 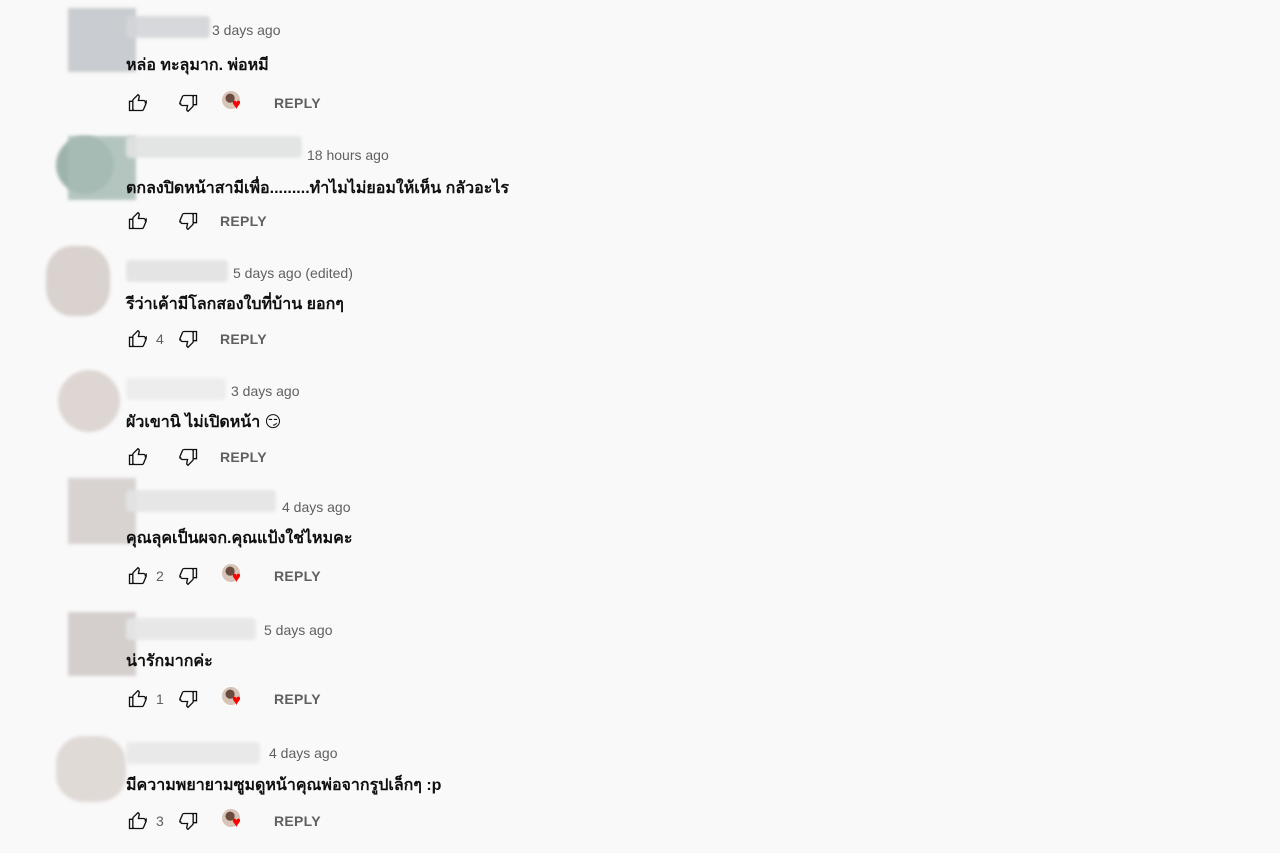 What do you see at coordinates (204, 422) in the screenshot?
I see `comment-text: ผัวเขานิ ไม่เปิดหน้า 😏` at bounding box center [204, 422].